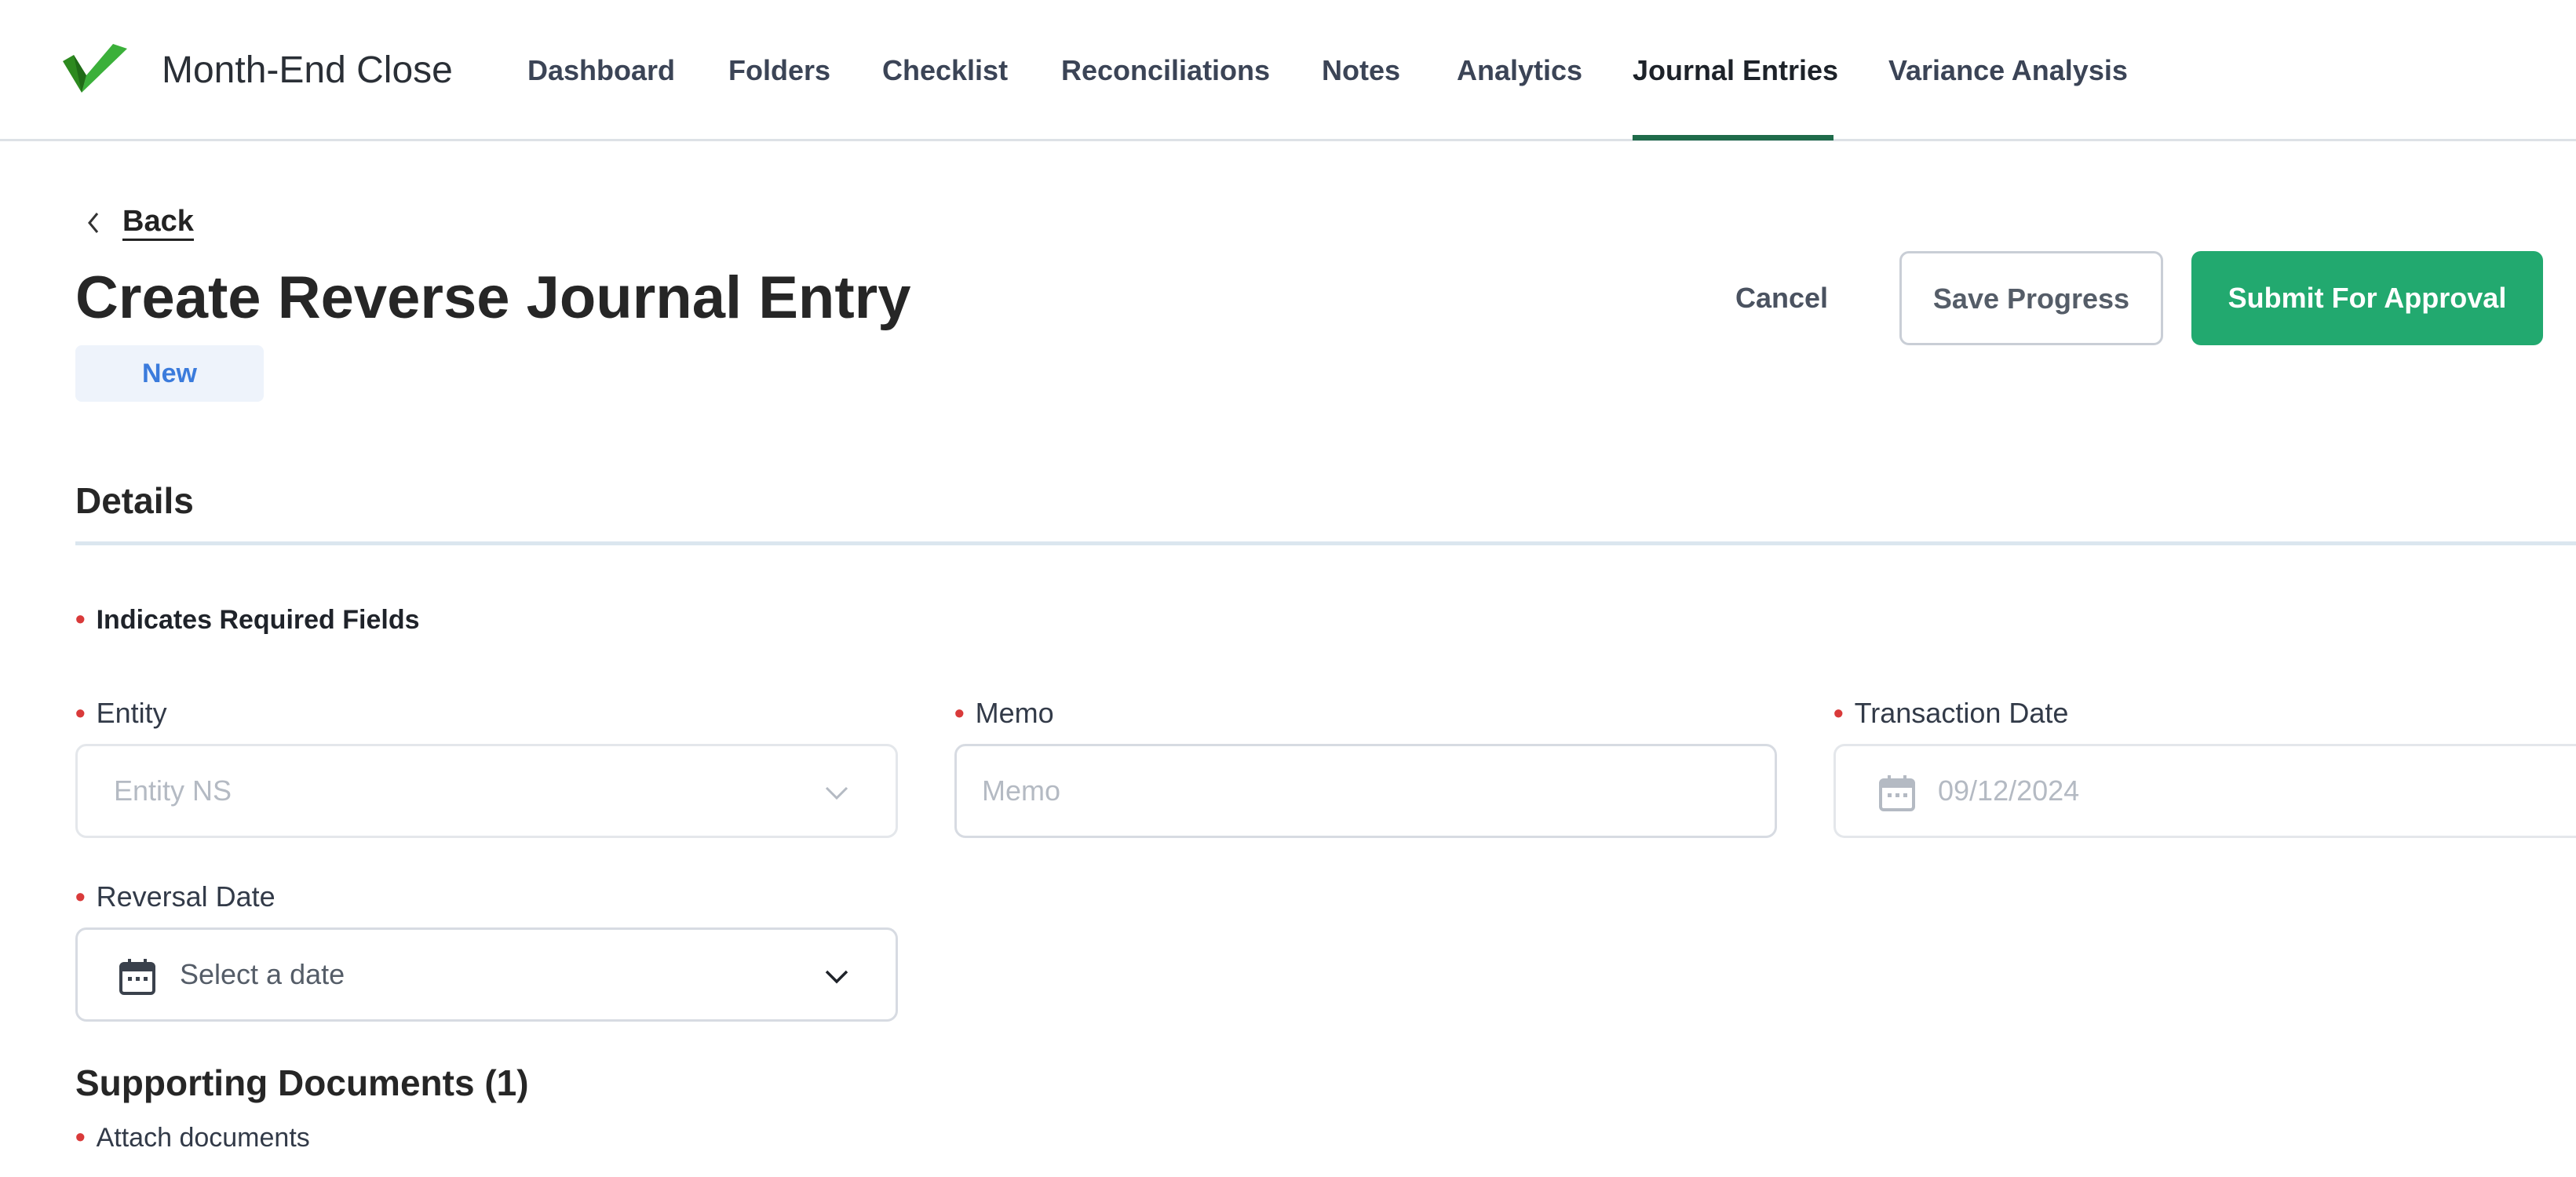  What do you see at coordinates (158, 222) in the screenshot?
I see `back-label: Back` at bounding box center [158, 222].